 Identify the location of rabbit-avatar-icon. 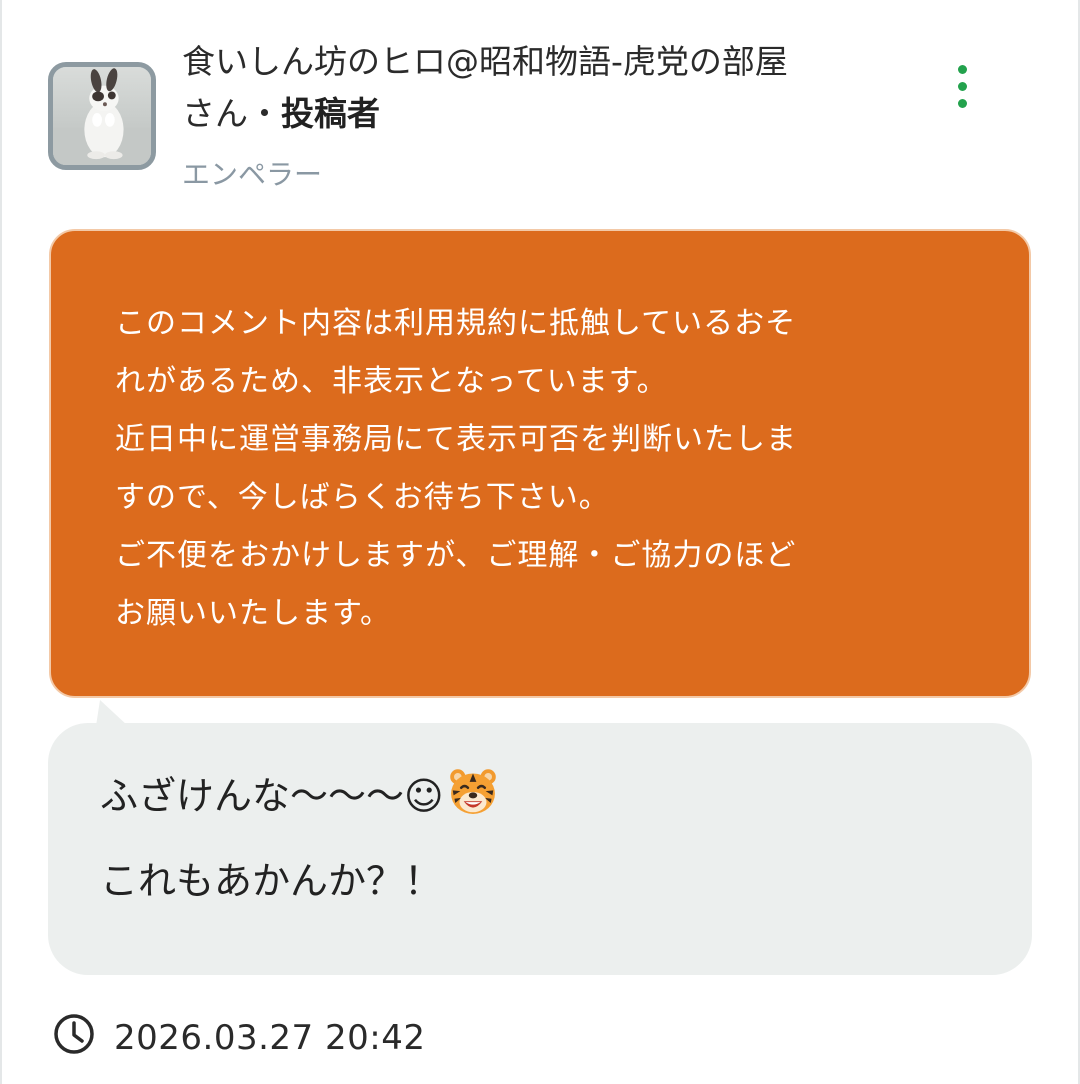
(102, 116).